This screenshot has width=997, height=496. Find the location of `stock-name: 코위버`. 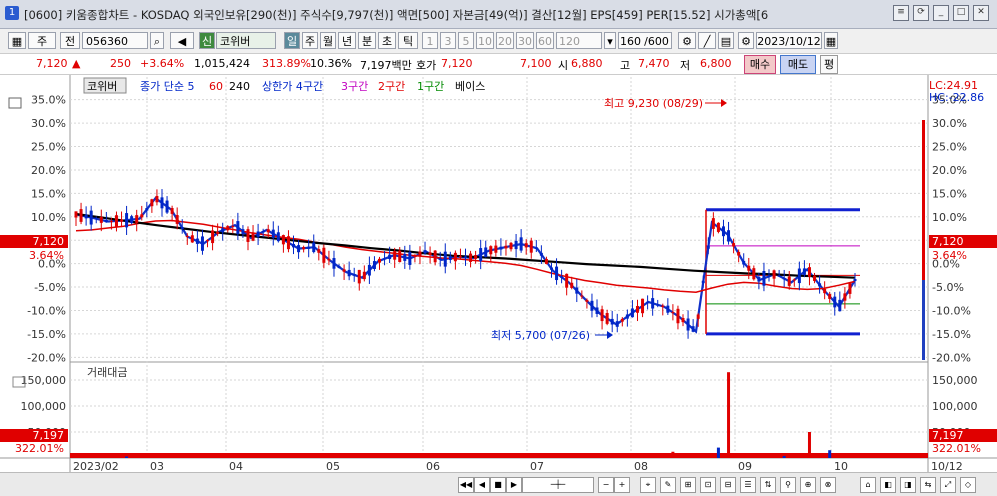

stock-name: 코위버 is located at coordinates (246, 40).